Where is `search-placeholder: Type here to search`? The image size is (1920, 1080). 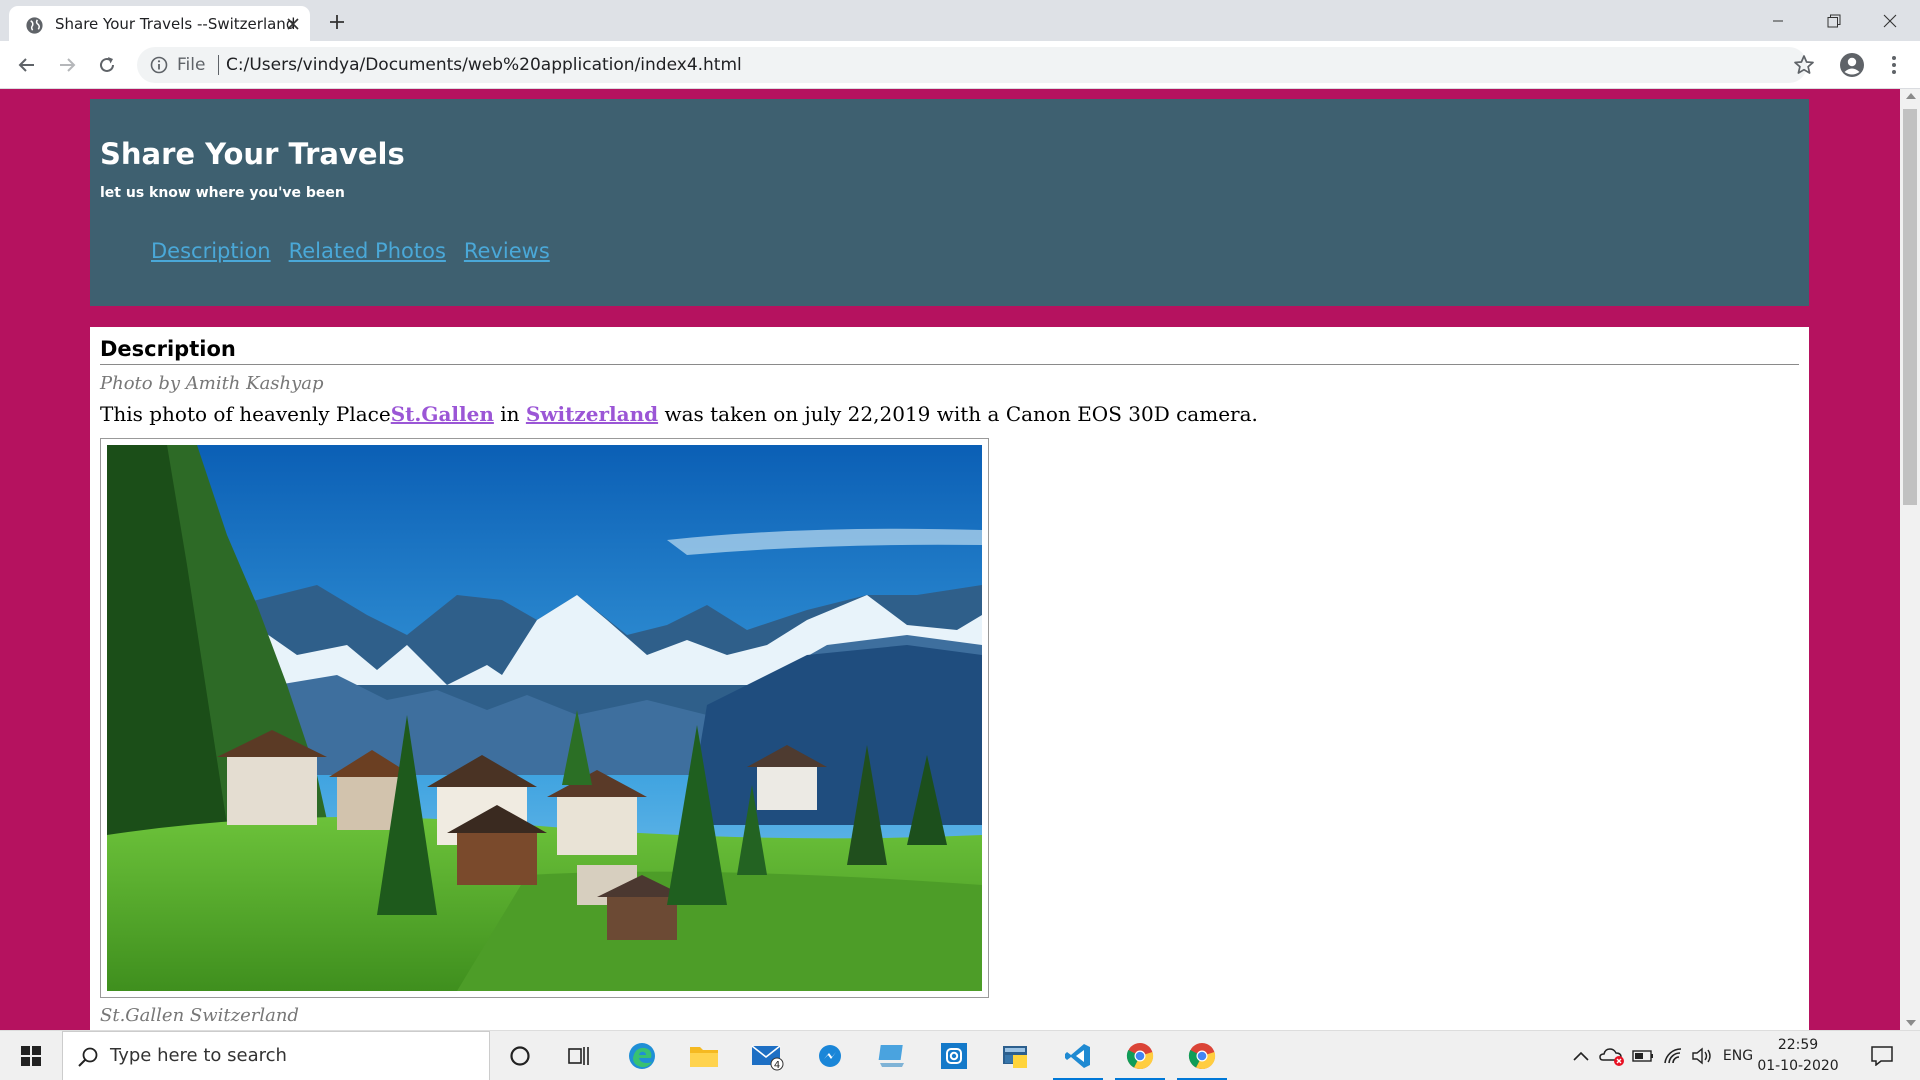
search-placeholder: Type here to search is located at coordinates (198, 1055).